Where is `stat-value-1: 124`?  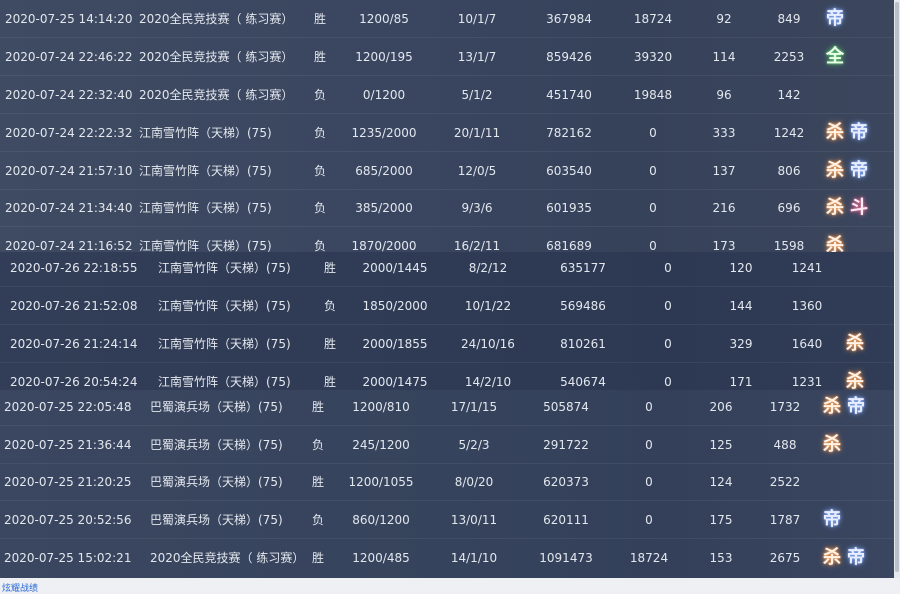 stat-value-1: 124 is located at coordinates (721, 482).